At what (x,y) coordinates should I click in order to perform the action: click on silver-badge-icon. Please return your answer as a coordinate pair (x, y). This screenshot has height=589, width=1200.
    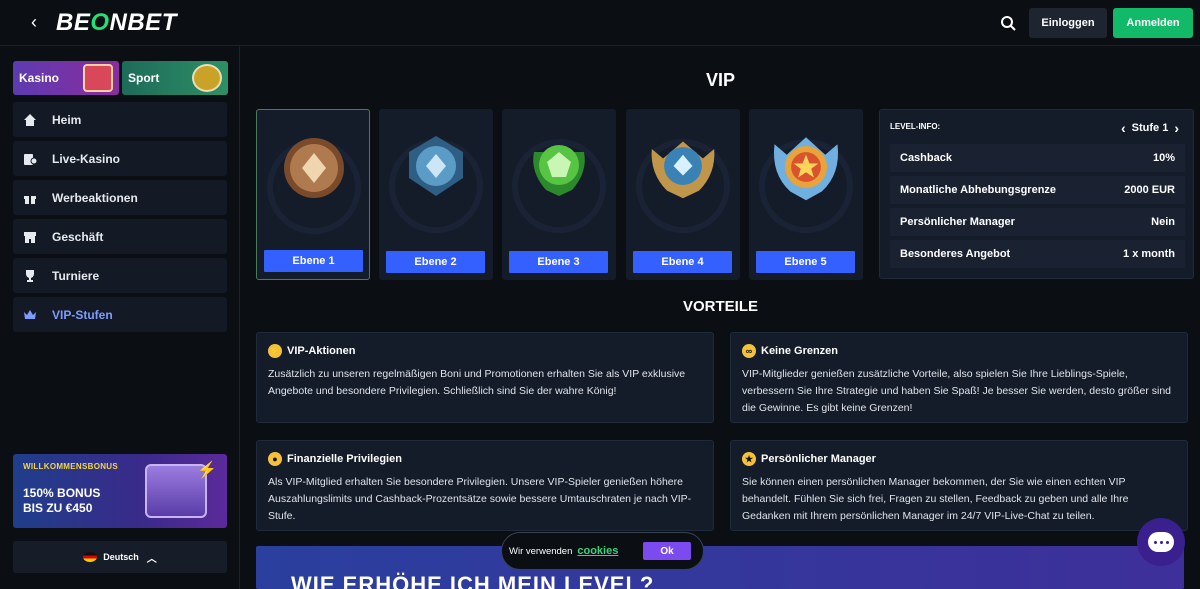
    Looking at the image, I should click on (436, 167).